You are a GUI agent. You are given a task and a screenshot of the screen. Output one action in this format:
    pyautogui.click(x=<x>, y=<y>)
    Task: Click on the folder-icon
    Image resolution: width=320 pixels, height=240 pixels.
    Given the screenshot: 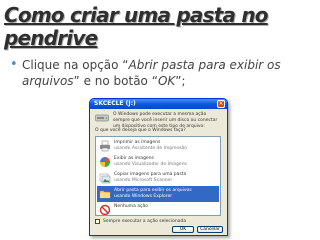 What is the action you would take?
    pyautogui.click(x=105, y=194)
    